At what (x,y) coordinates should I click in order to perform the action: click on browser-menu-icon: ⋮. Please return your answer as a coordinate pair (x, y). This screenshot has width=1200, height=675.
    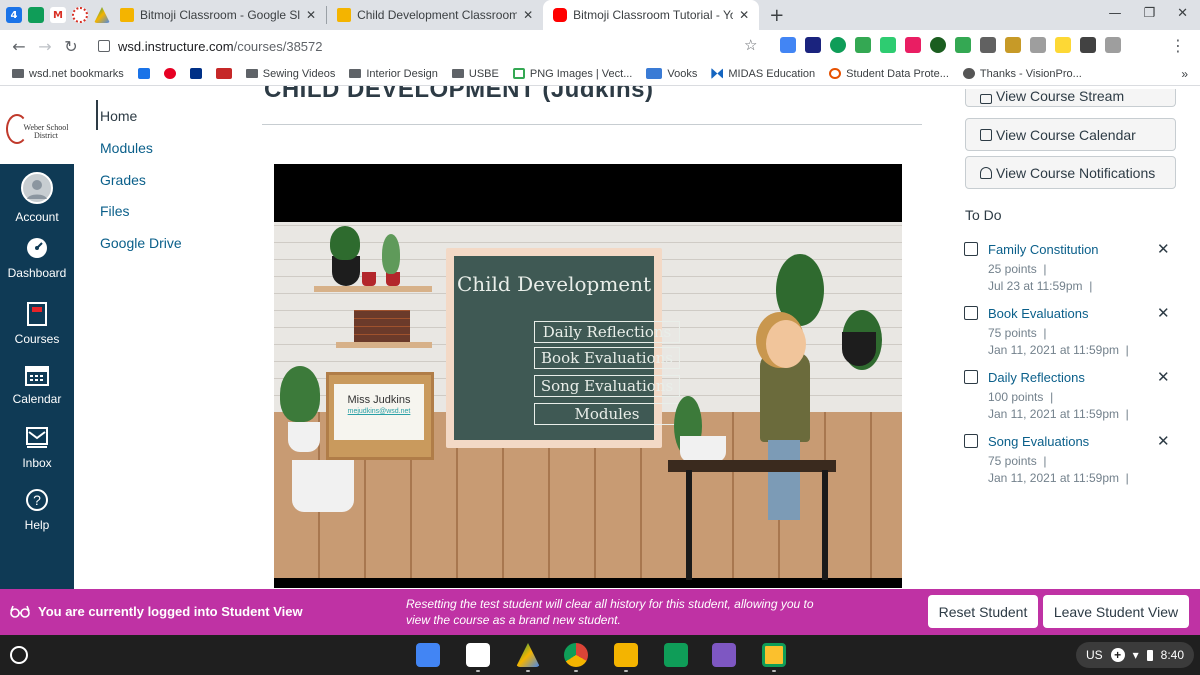
    Looking at the image, I should click on (1178, 45).